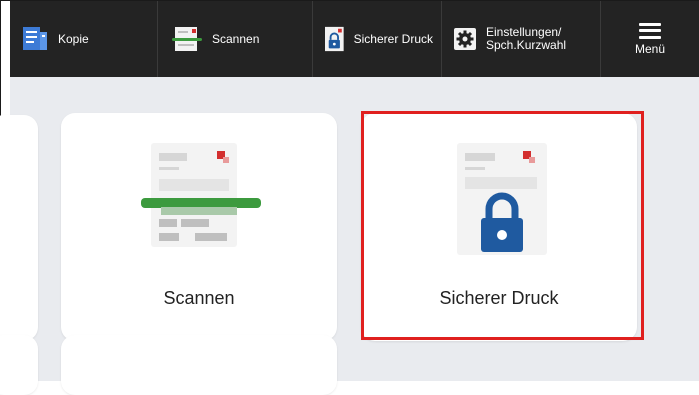  I want to click on scan-tile-label: Scannen, so click(199, 298).